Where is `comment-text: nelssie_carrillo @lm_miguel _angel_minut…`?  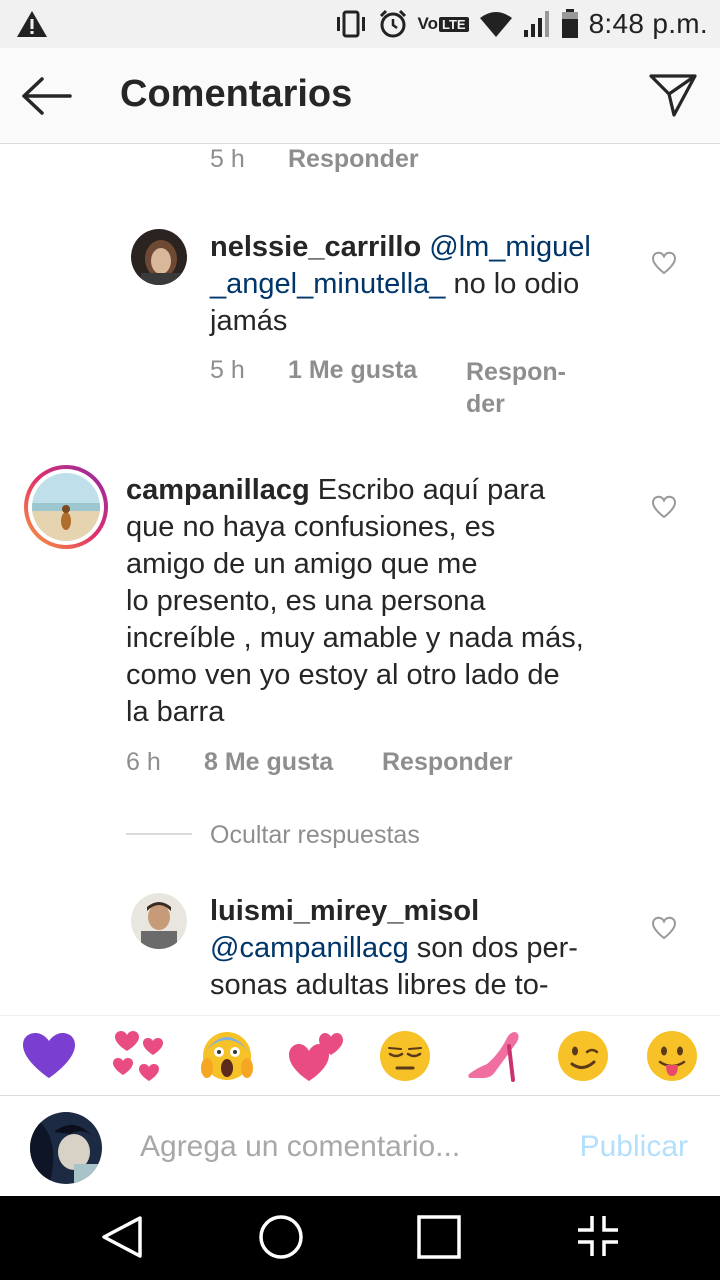
comment-text: nelssie_carrillo @lm_miguel _angel_minut… is located at coordinates (400, 284).